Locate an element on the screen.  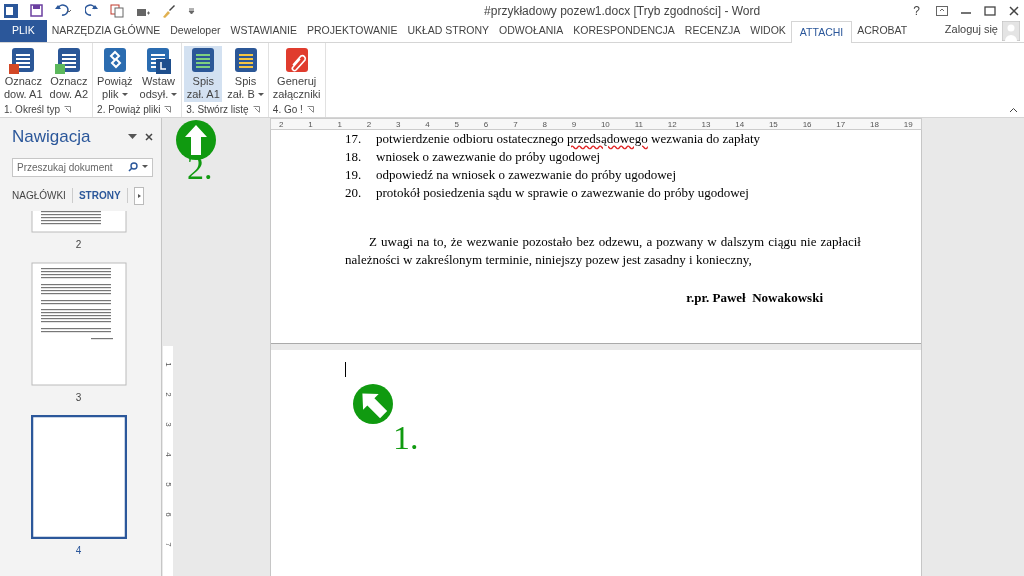
page-number: 2 is located at coordinates (78, 244).